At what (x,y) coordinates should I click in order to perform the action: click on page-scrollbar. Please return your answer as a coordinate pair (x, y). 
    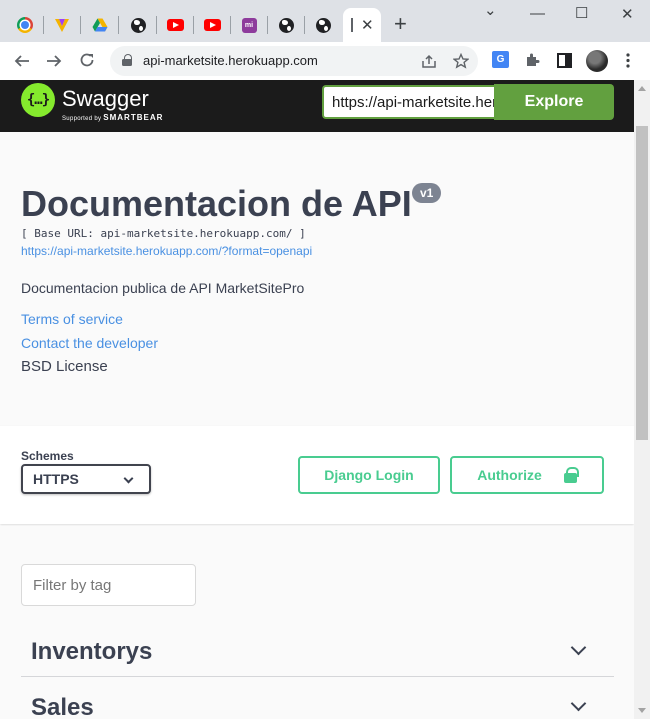
    Looking at the image, I should click on (642, 399).